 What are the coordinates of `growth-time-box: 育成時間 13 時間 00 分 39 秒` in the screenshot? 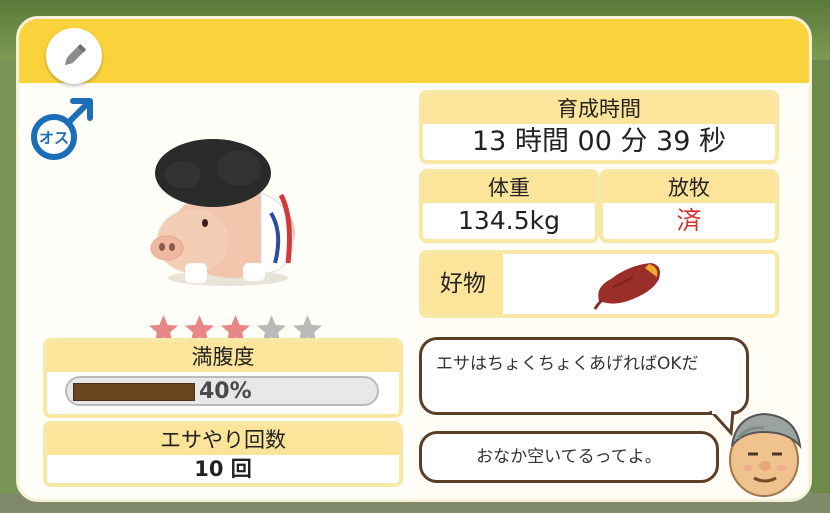 It's located at (599, 127).